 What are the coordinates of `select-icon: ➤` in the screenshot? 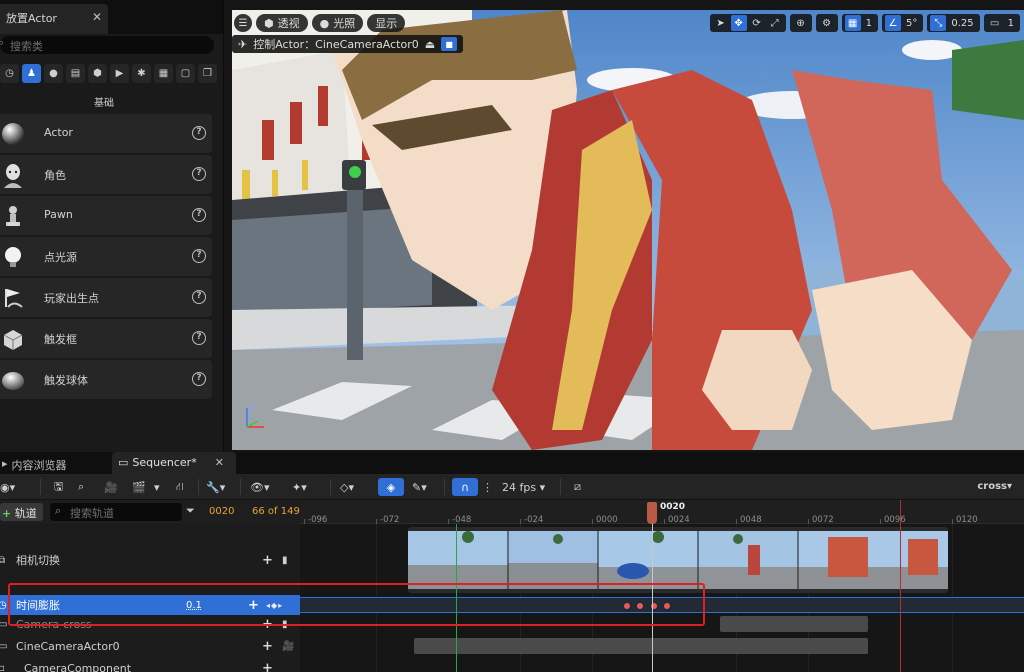 It's located at (721, 23).